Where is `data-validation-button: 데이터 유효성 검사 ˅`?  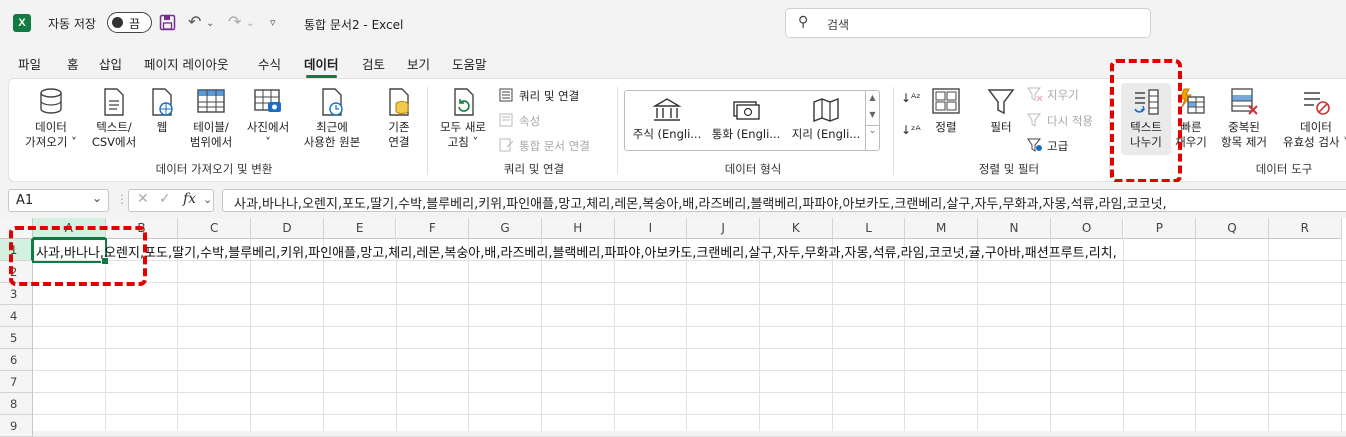
data-validation-button: 데이터 유효성 검사 ˅ is located at coordinates (1311, 118).